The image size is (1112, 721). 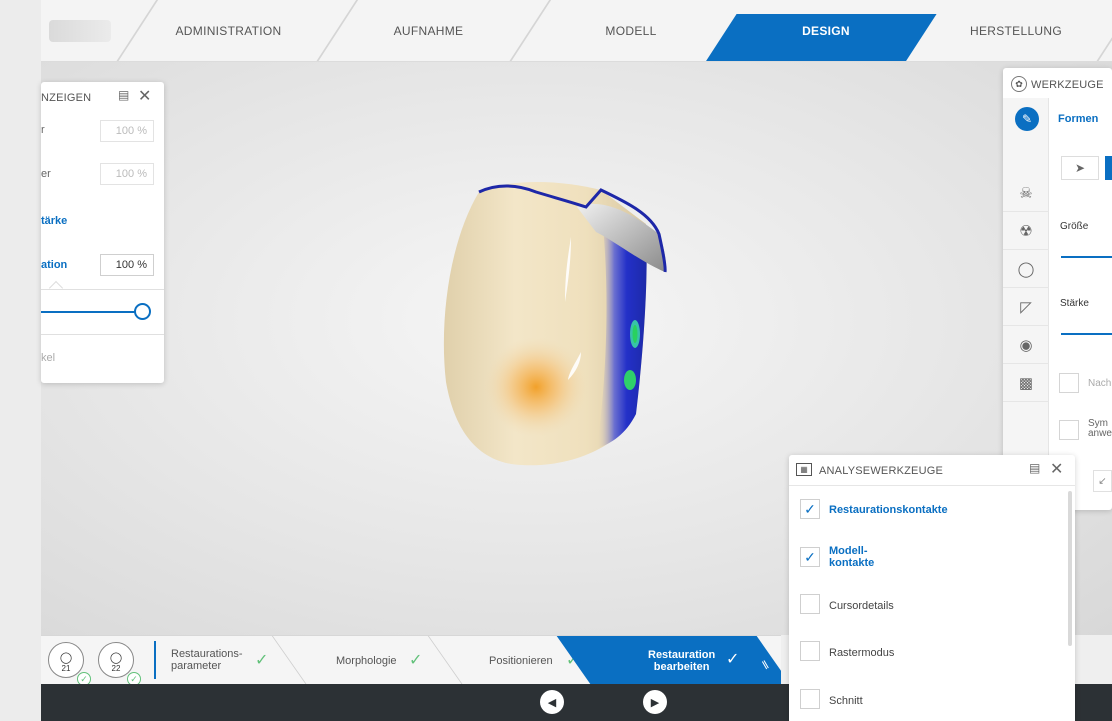 What do you see at coordinates (366, 661) in the screenshot?
I see `step-morphologie: Morphologie` at bounding box center [366, 661].